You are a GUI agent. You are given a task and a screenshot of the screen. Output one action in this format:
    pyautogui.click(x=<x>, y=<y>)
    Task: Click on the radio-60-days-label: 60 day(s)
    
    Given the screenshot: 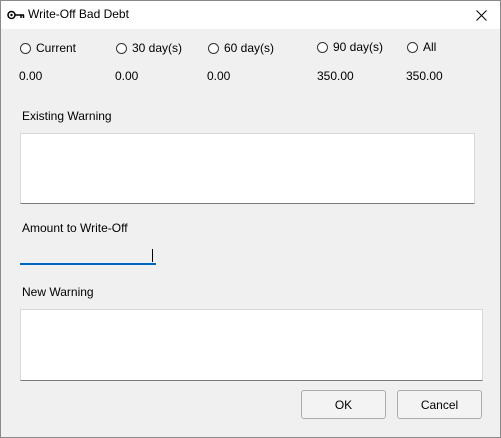 What is the action you would take?
    pyautogui.click(x=249, y=48)
    